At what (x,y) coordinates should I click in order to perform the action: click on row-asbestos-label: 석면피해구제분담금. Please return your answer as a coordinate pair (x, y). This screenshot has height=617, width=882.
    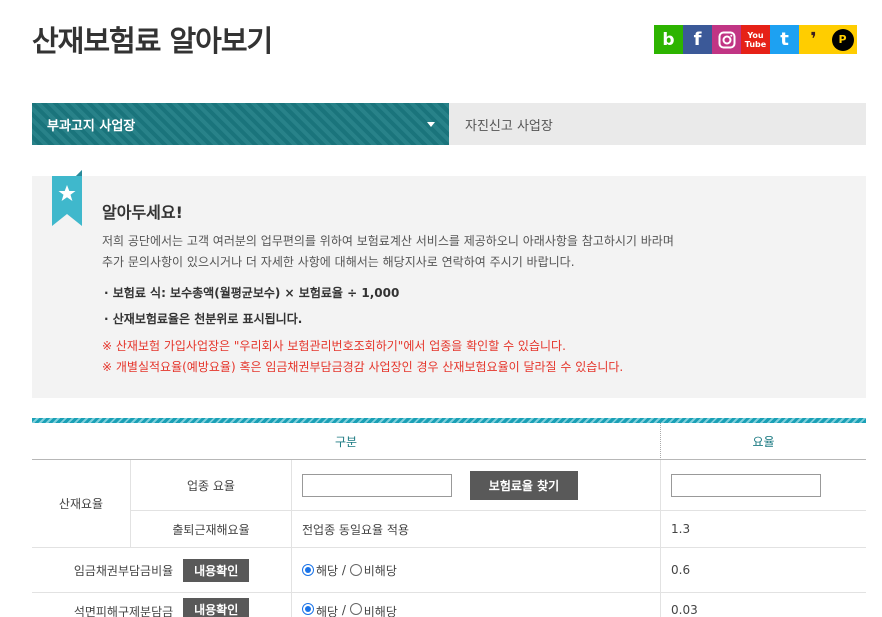
    Looking at the image, I should click on (123, 611).